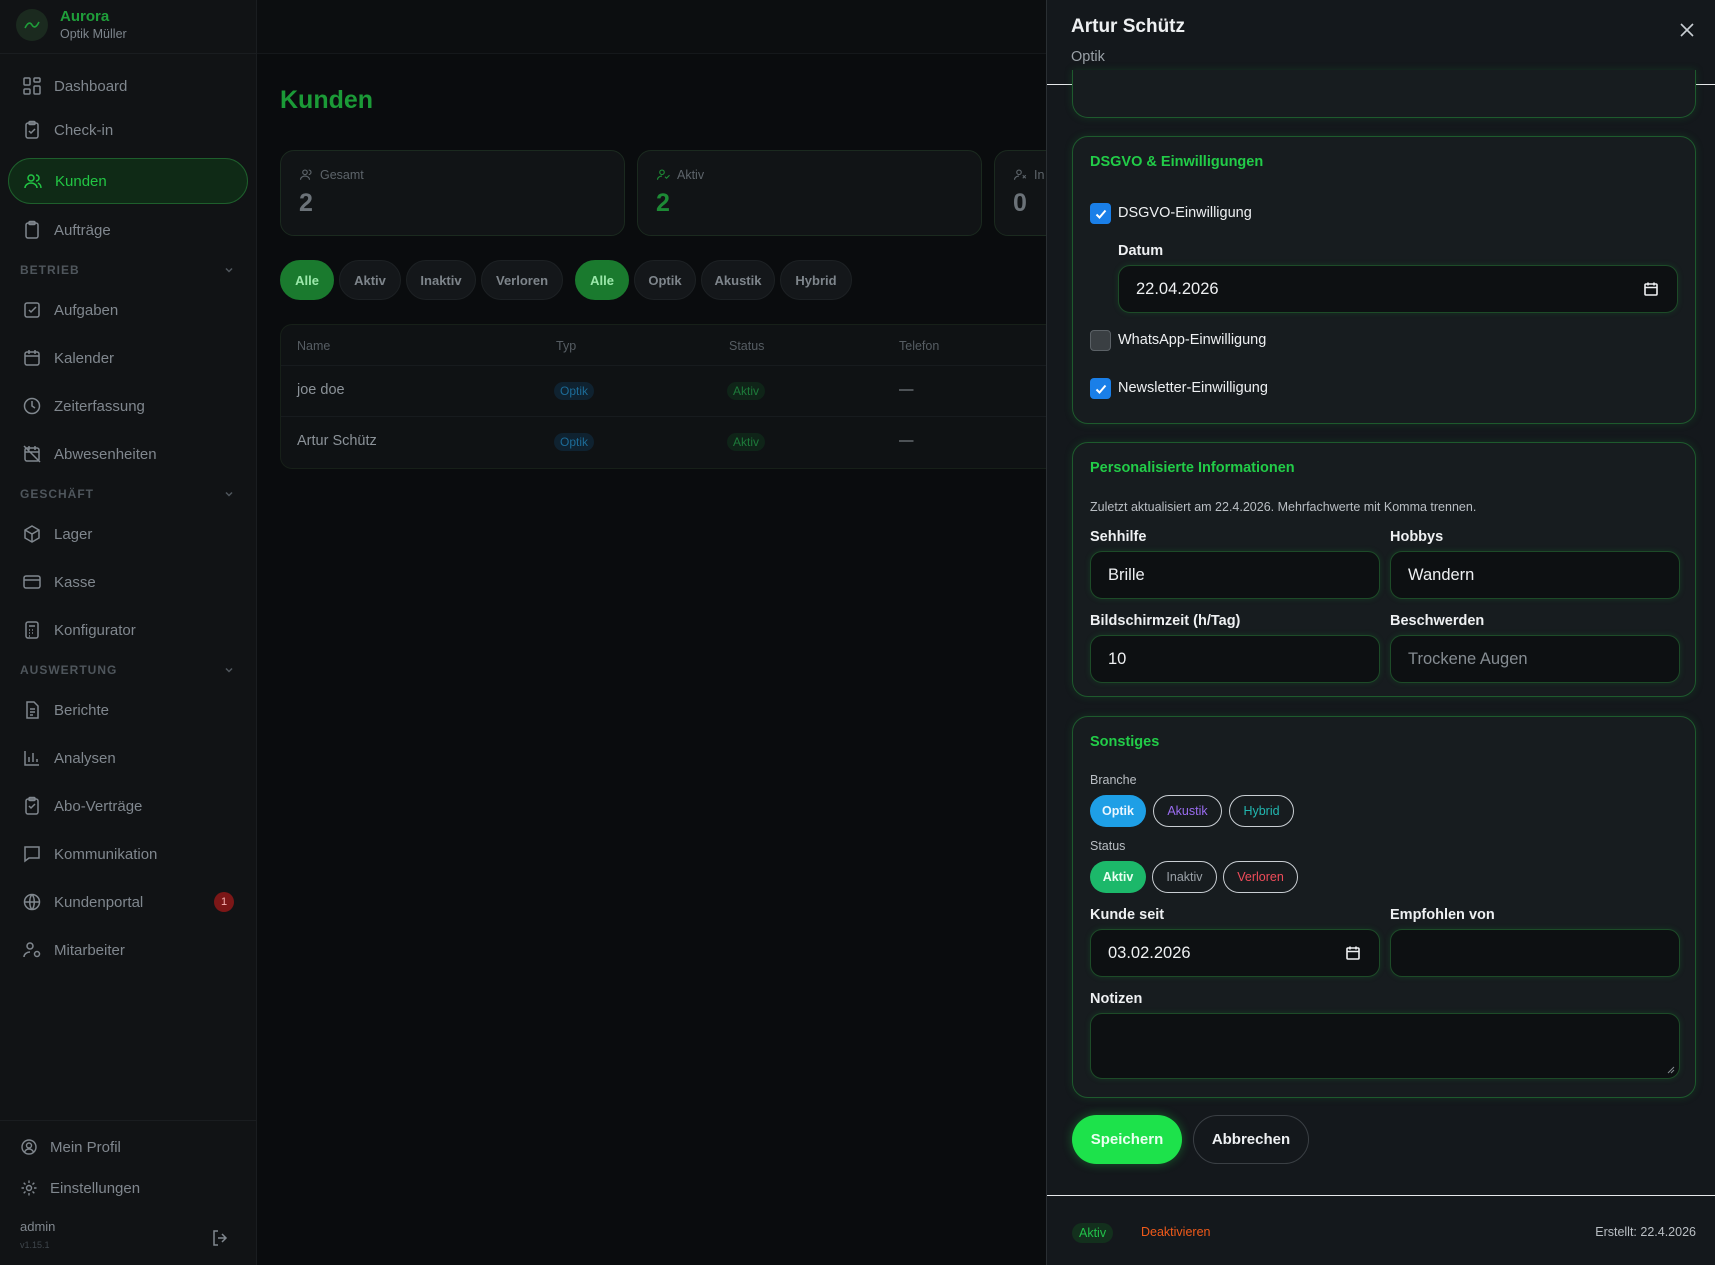 The height and width of the screenshot is (1265, 1715). What do you see at coordinates (1687, 30) in the screenshot?
I see `close-icon` at bounding box center [1687, 30].